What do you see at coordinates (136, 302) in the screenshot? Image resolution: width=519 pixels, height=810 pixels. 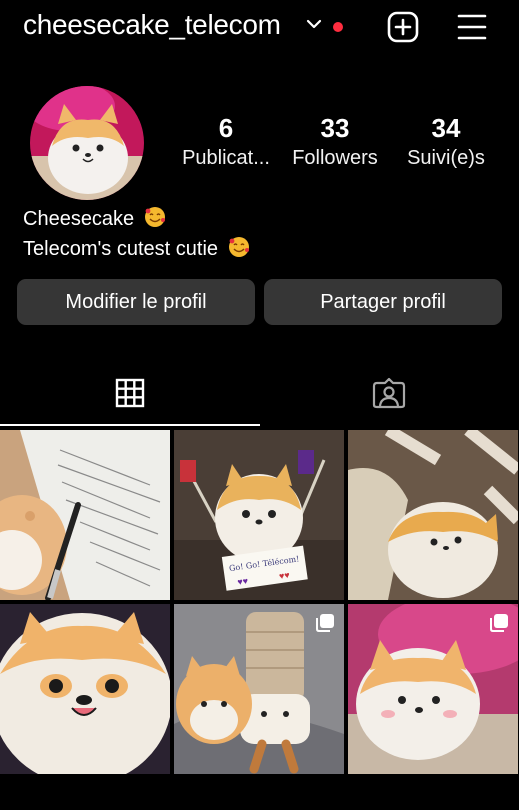 I see `edit-profile-button: Modifier le profil` at bounding box center [136, 302].